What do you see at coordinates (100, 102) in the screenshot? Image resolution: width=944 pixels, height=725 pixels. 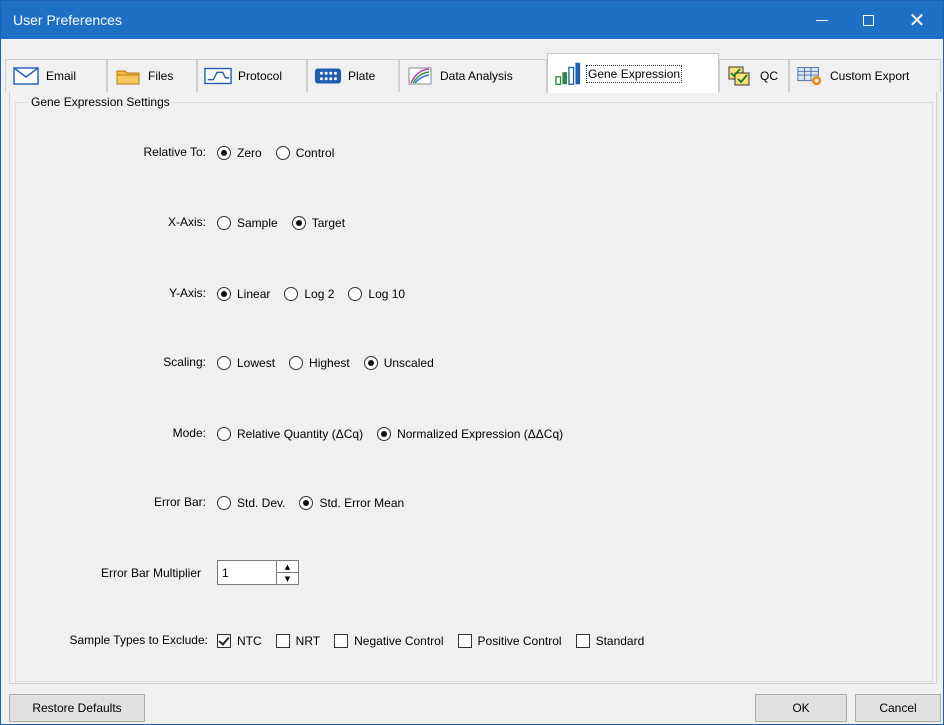 I see `group-title: Gene Expression Settings` at bounding box center [100, 102].